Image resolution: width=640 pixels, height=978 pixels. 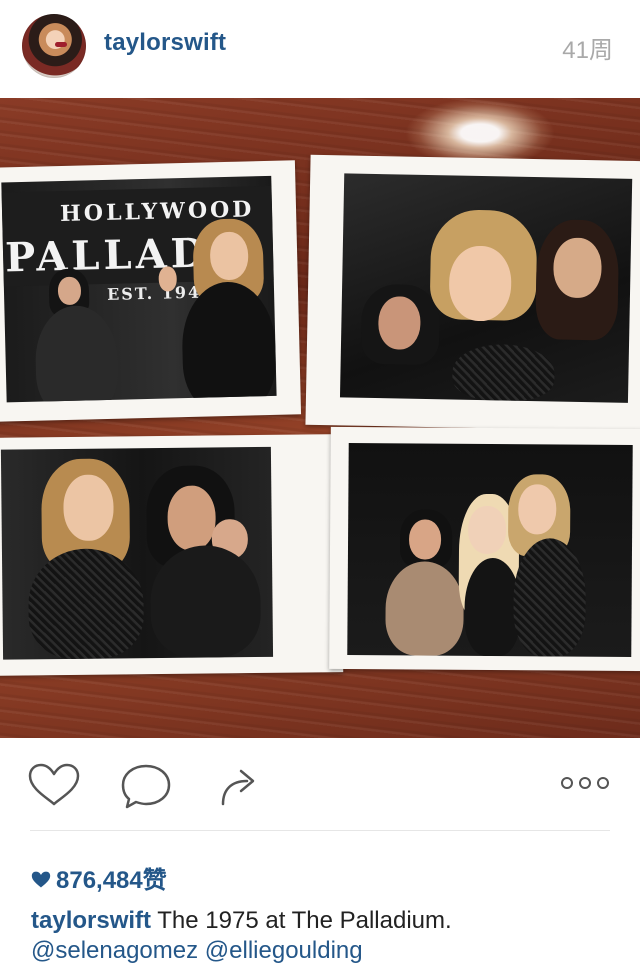 I want to click on more-horizontal-icon, so click(x=585, y=783).